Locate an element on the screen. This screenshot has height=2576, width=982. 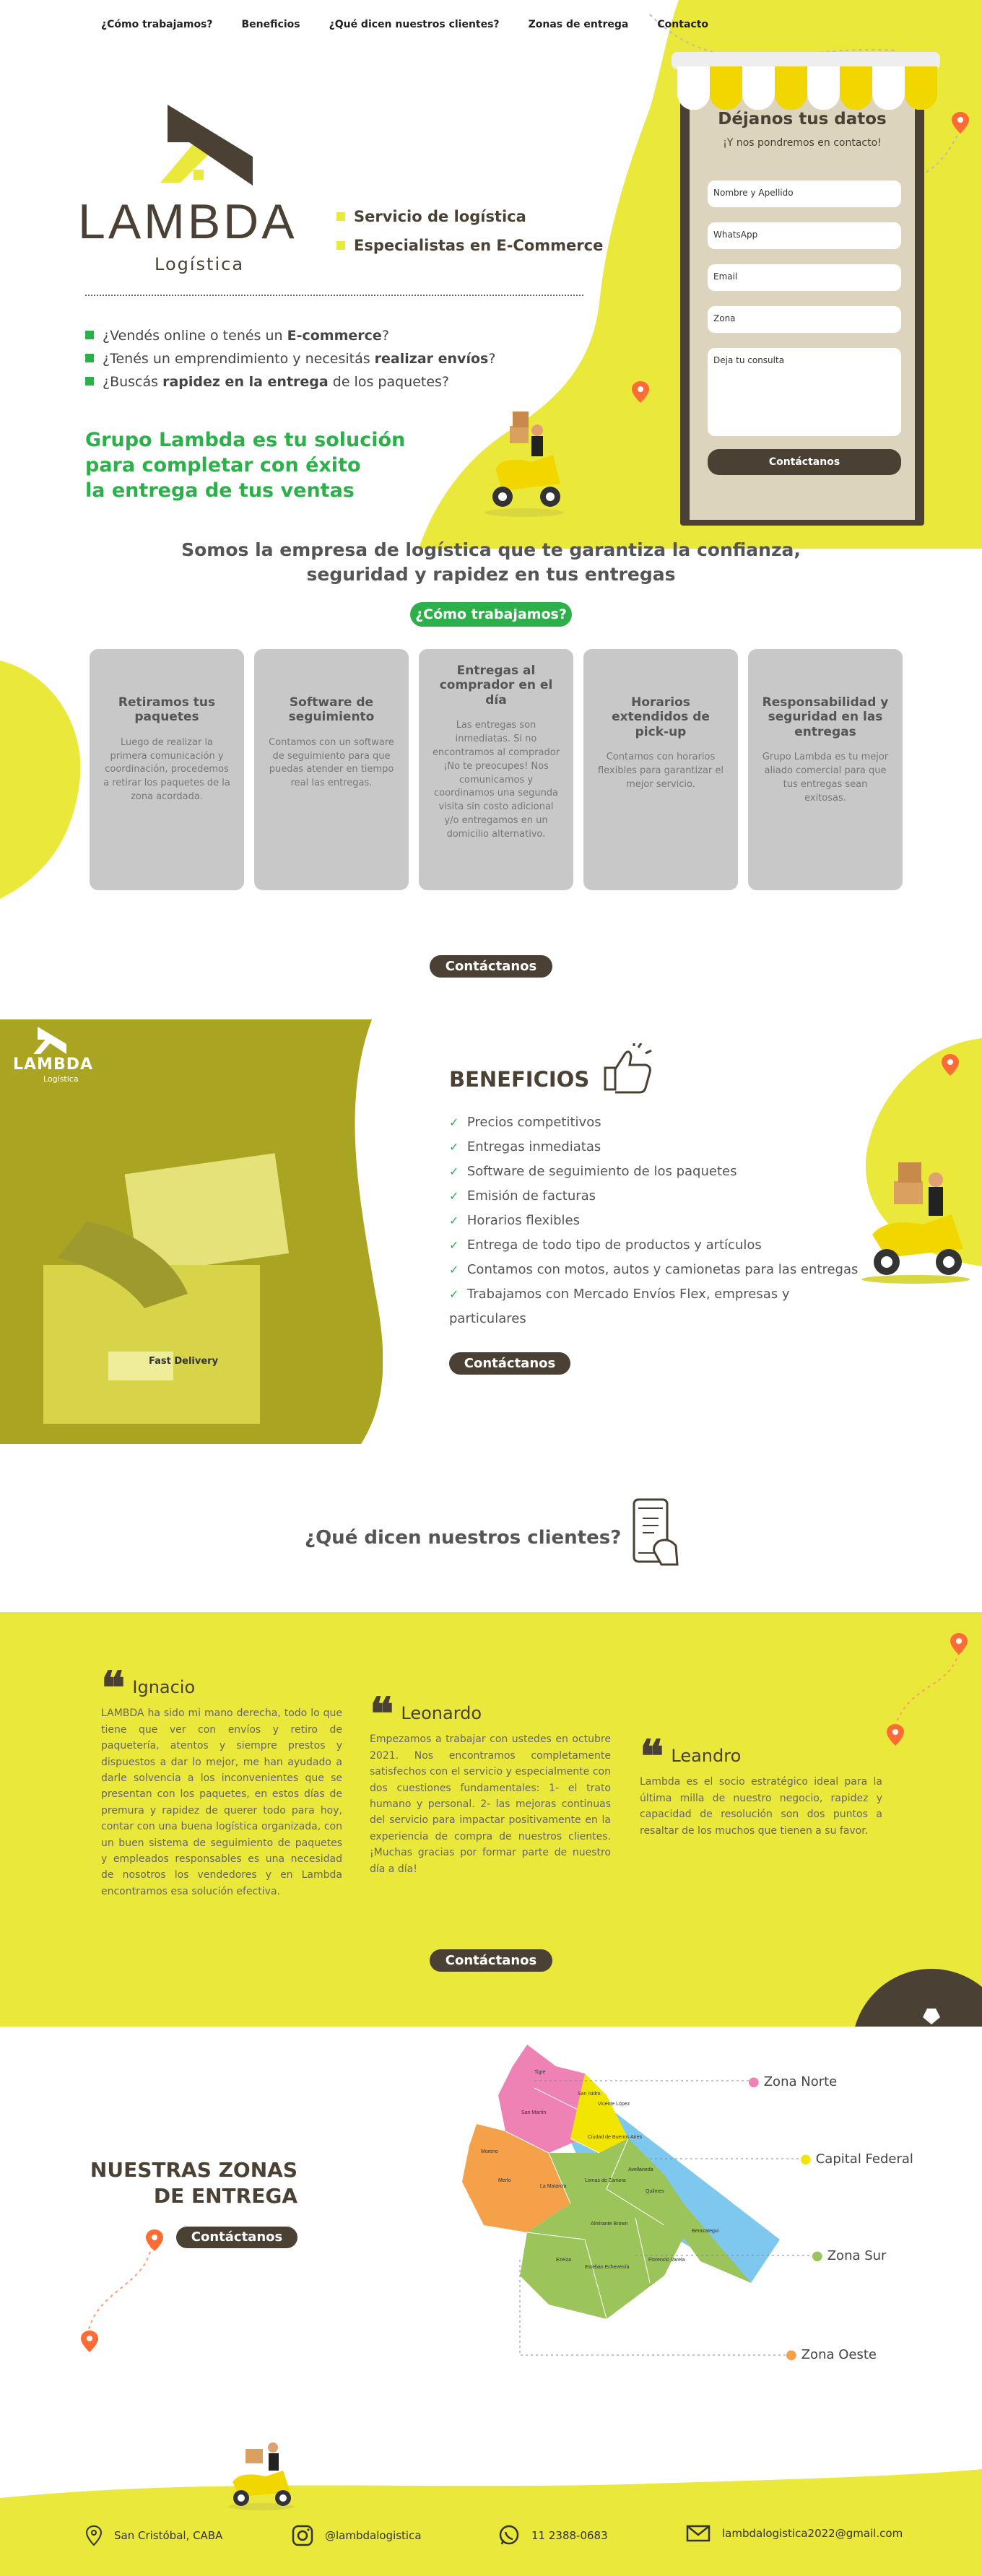
benefits-contact-button: Contáctanos is located at coordinates (509, 1363).